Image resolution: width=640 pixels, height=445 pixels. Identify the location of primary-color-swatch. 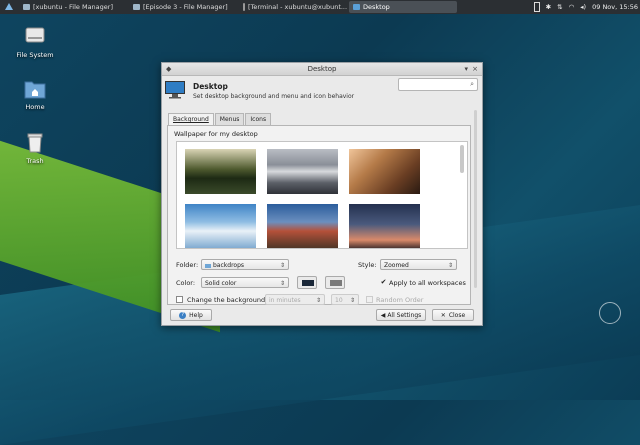
(308, 283).